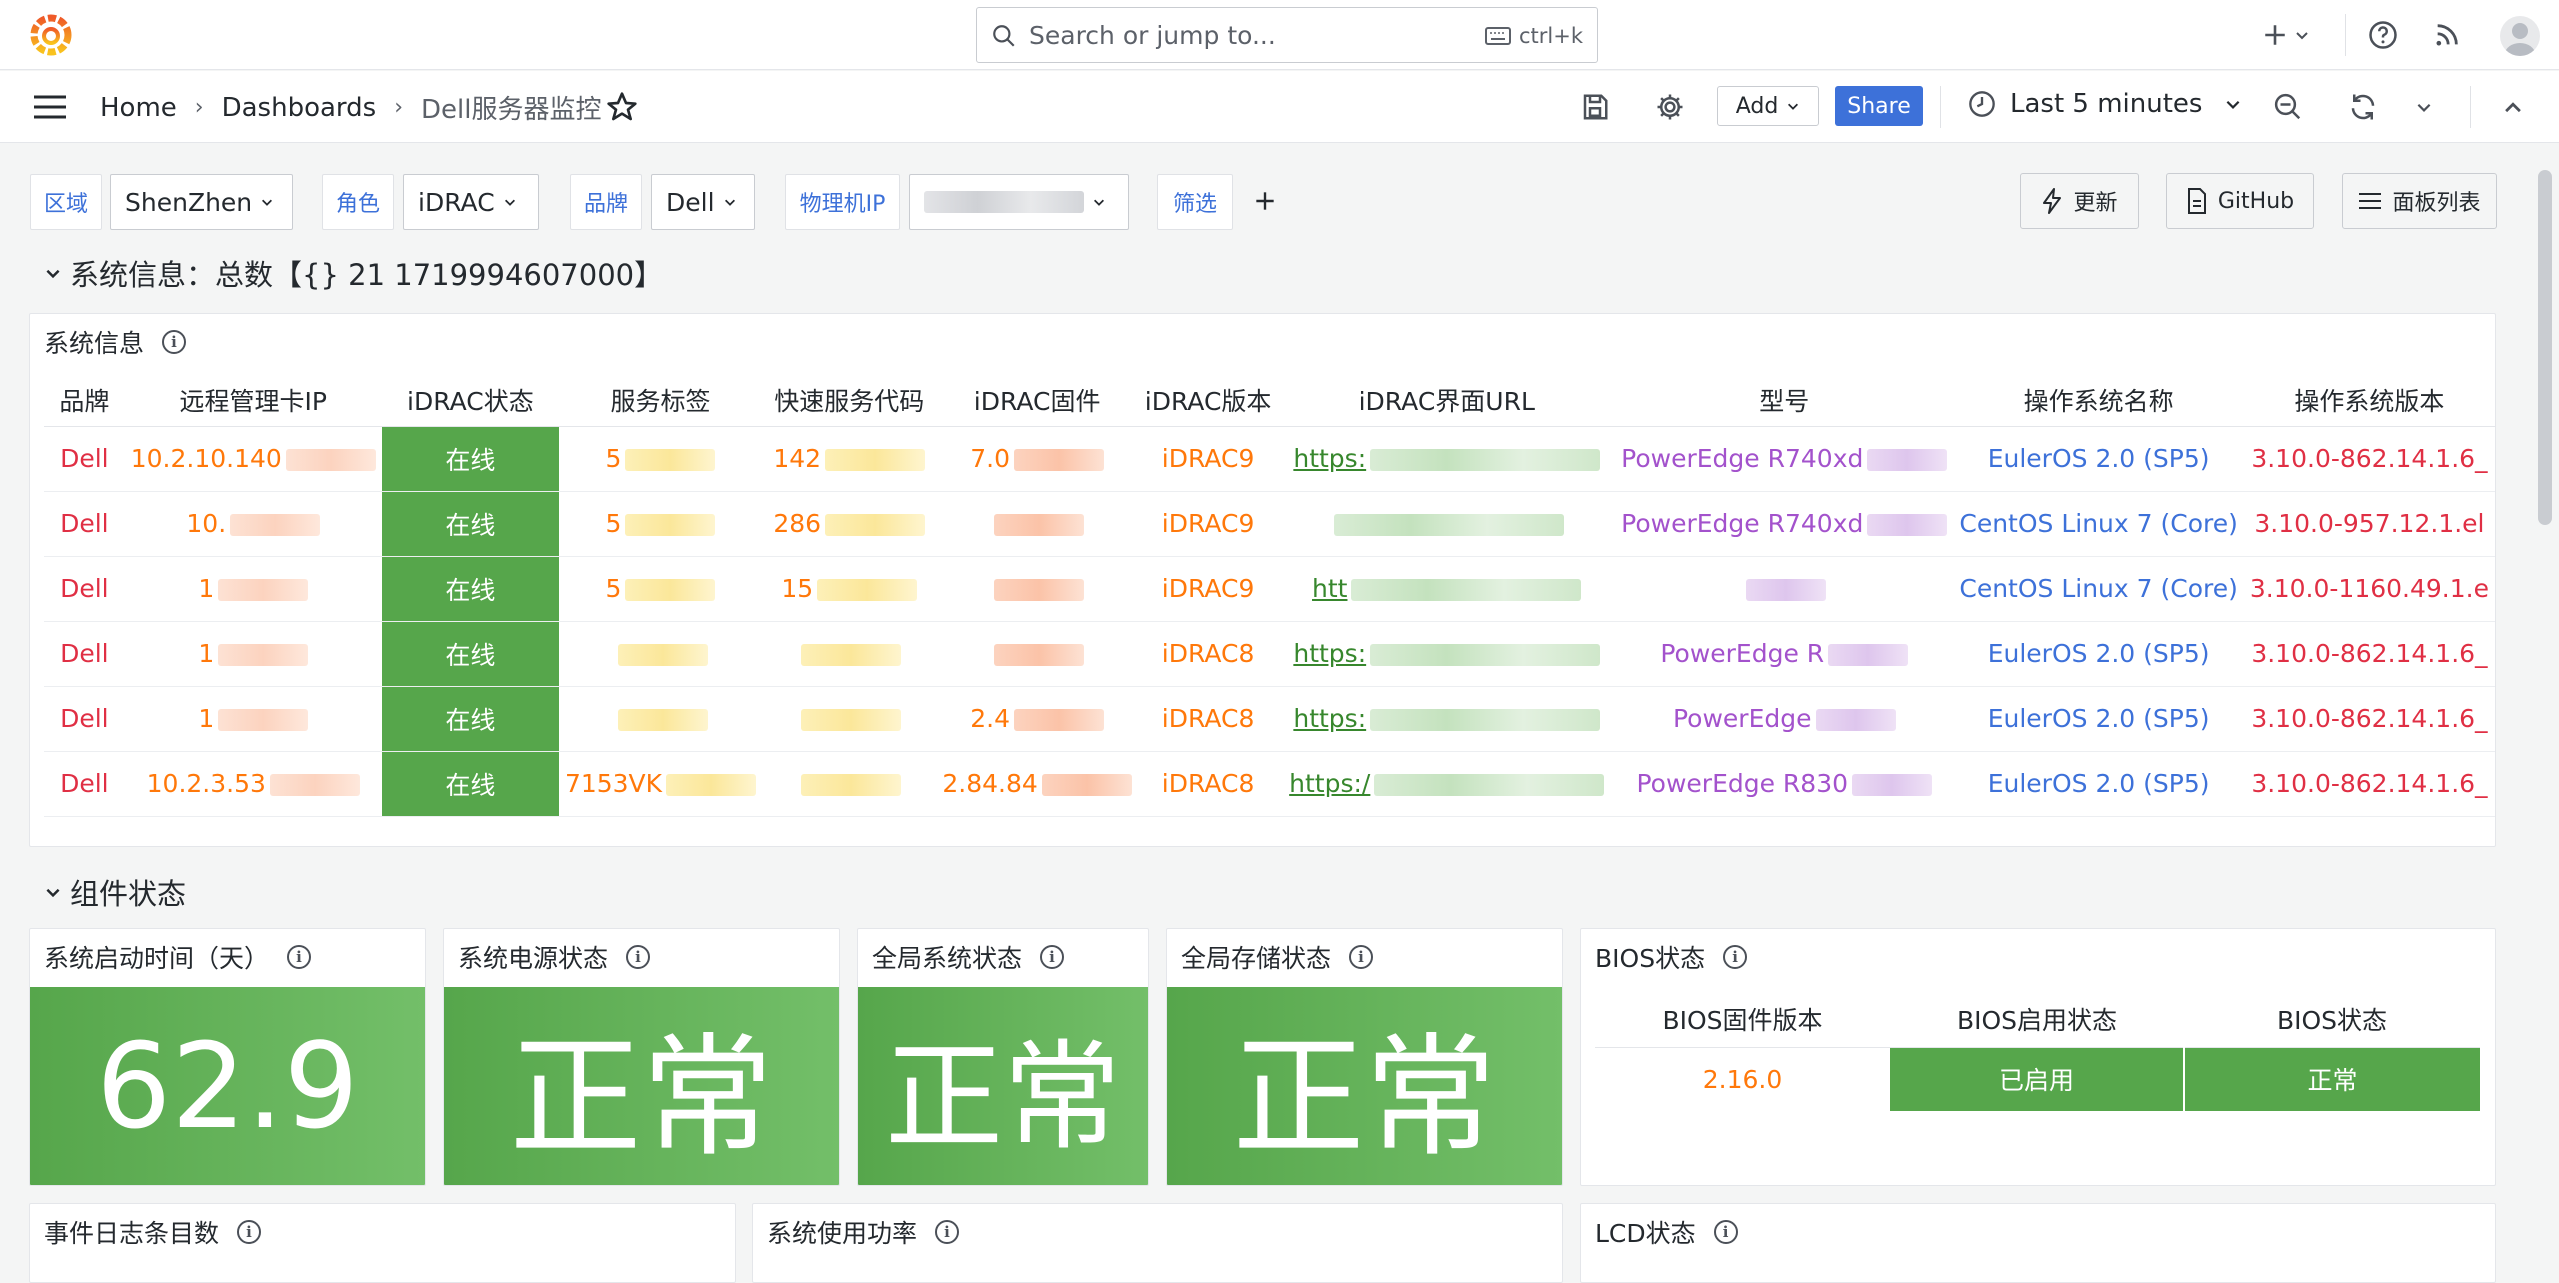 This screenshot has height=1283, width=2559. I want to click on news-button, so click(2447, 35).